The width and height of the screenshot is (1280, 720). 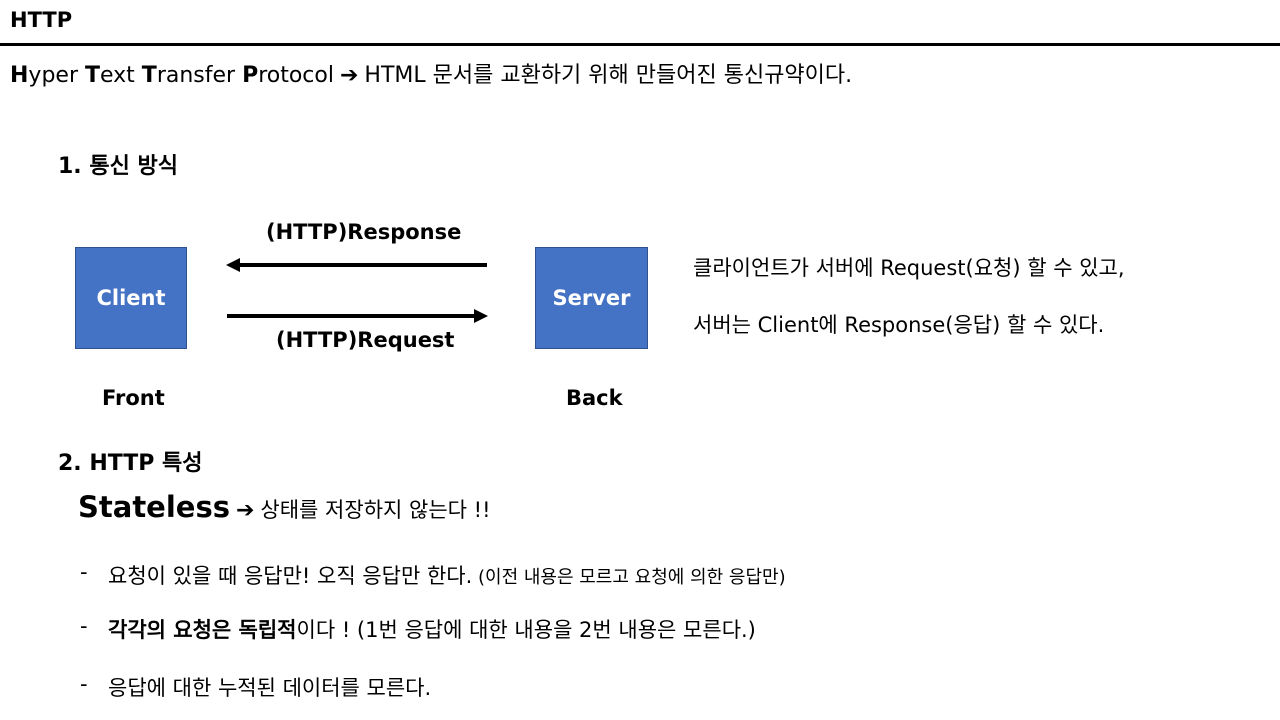 I want to click on front-label: Front, so click(x=133, y=398).